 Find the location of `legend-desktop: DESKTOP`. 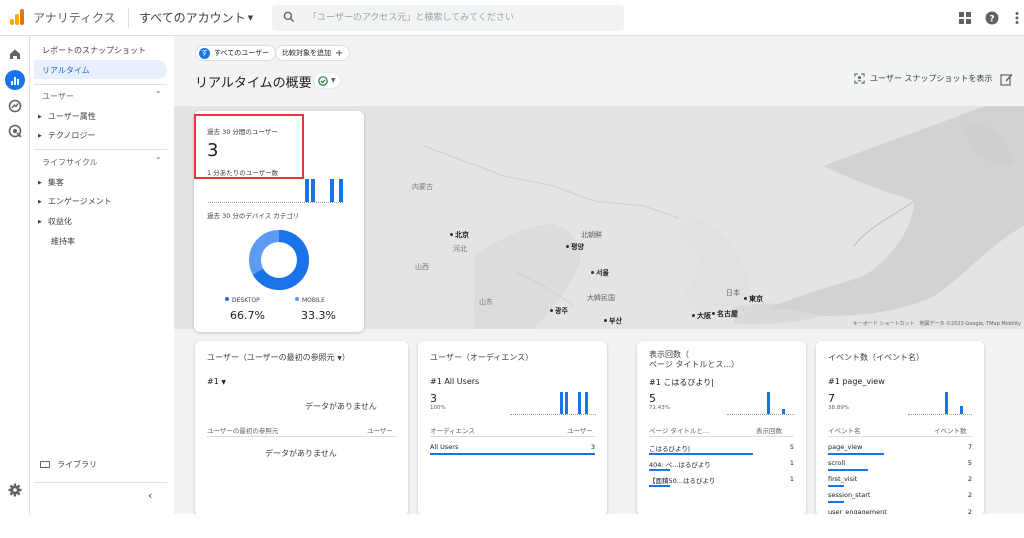

legend-desktop: DESKTOP is located at coordinates (242, 300).